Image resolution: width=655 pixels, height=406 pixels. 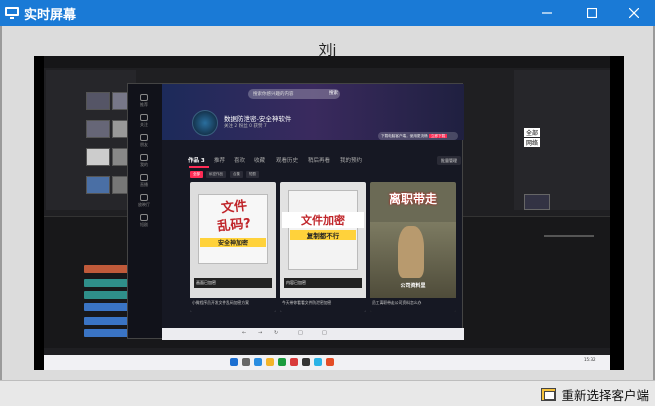 What do you see at coordinates (145, 211) in the screenshot?
I see `app-sidebar: 推荐 关注 朋友 我的 直播 放映厅 短剧` at bounding box center [145, 211].